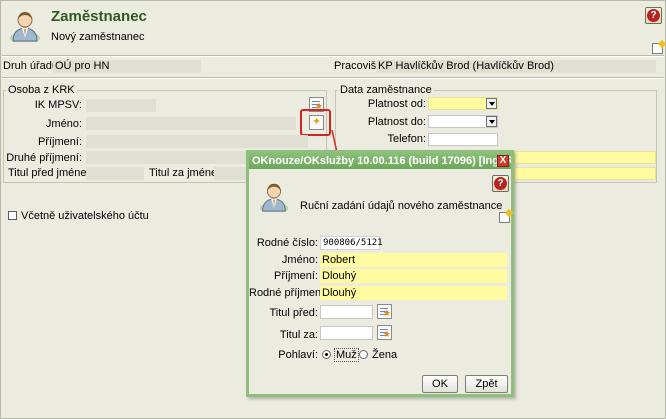 Image resolution: width=666 pixels, height=419 pixels. I want to click on help-button: ?, so click(653, 15).